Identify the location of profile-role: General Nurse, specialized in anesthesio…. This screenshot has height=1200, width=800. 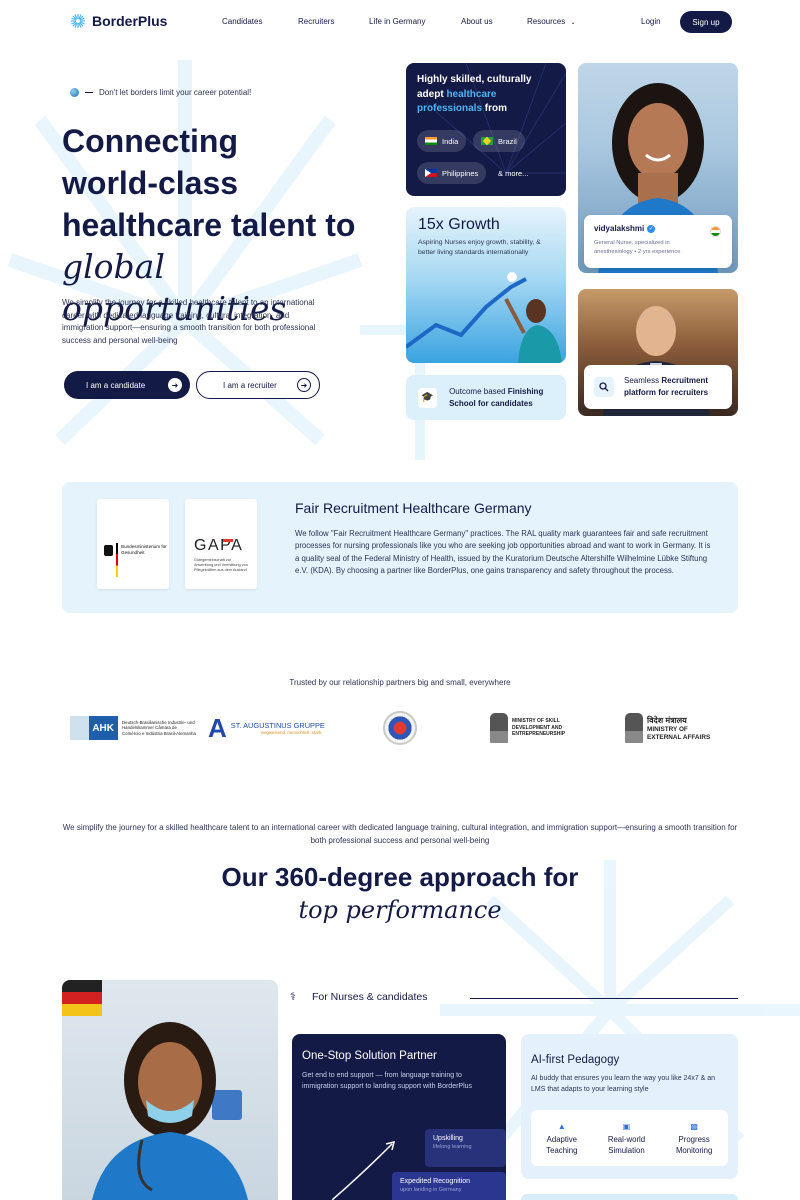
(637, 247).